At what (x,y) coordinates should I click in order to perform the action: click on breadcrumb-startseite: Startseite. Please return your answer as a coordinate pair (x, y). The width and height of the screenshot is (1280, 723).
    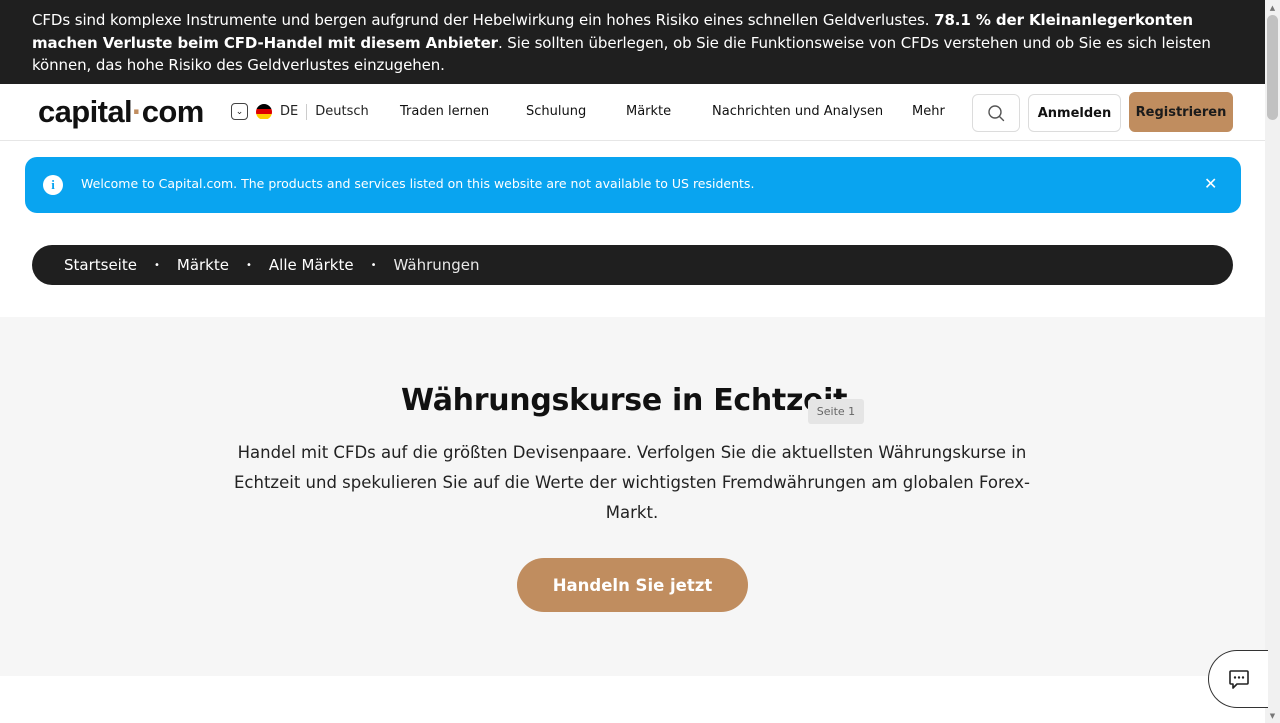
    Looking at the image, I should click on (100, 265).